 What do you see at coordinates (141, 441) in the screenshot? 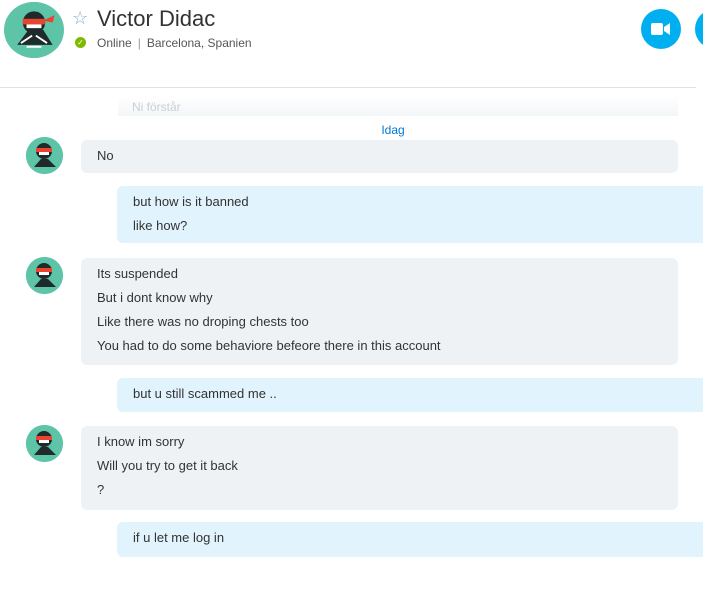
I see `message-text: I know im sorry` at bounding box center [141, 441].